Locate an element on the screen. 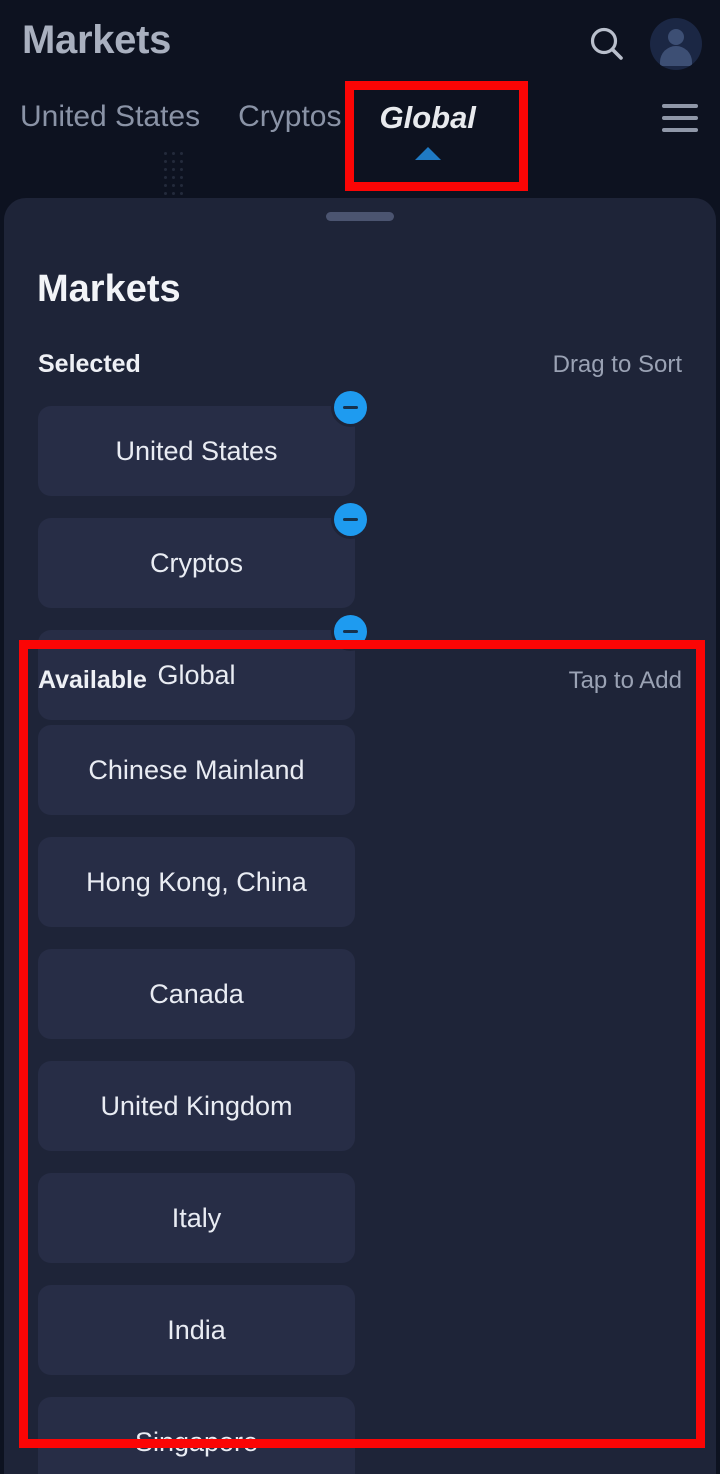 This screenshot has width=720, height=1474. chip-label: United States is located at coordinates (196, 450).